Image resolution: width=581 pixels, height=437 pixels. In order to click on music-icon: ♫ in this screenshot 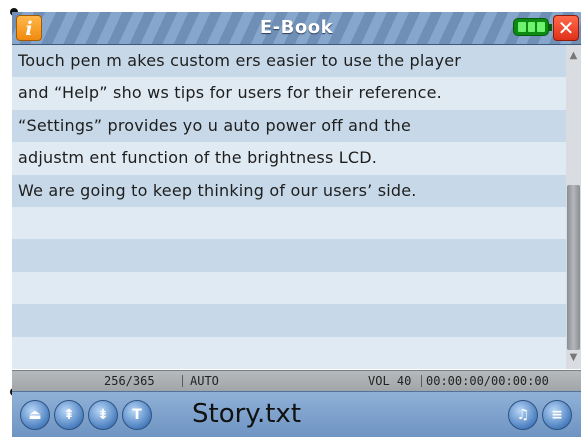, I will do `click(523, 415)`.